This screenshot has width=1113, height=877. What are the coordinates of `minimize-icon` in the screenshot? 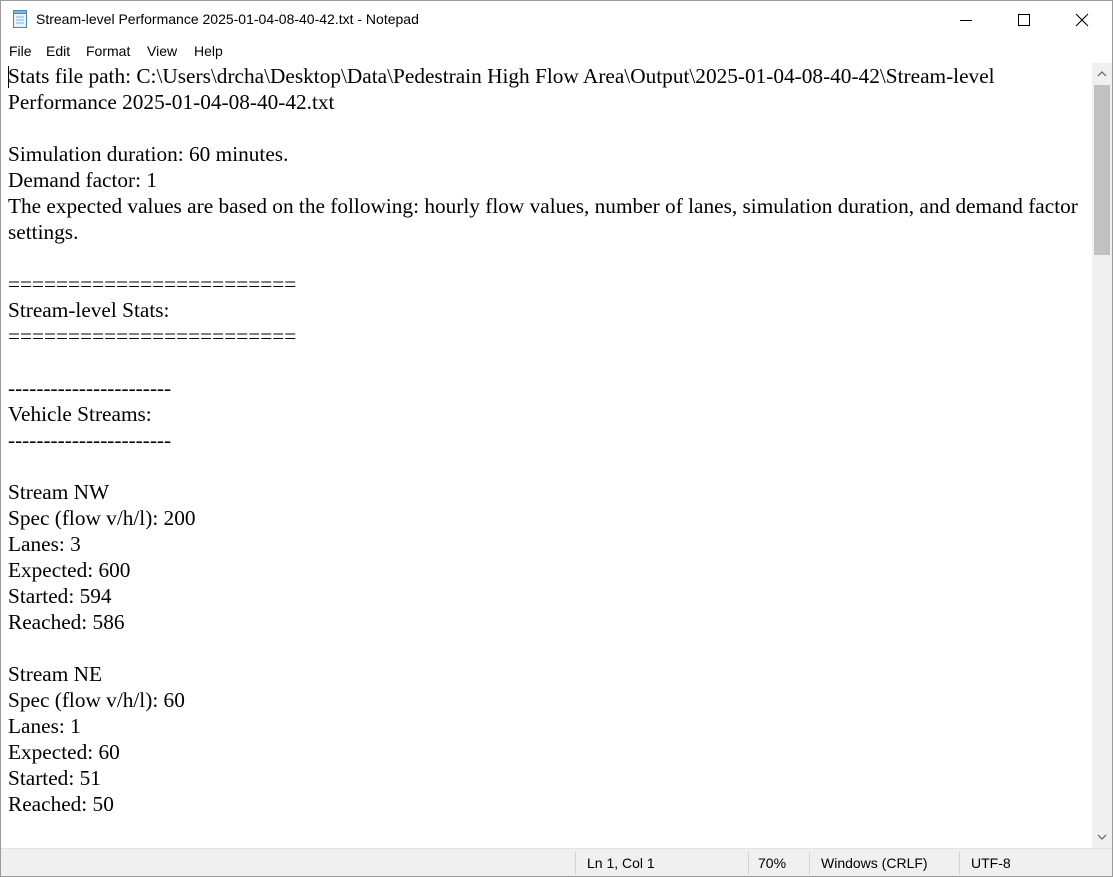 It's located at (966, 20).